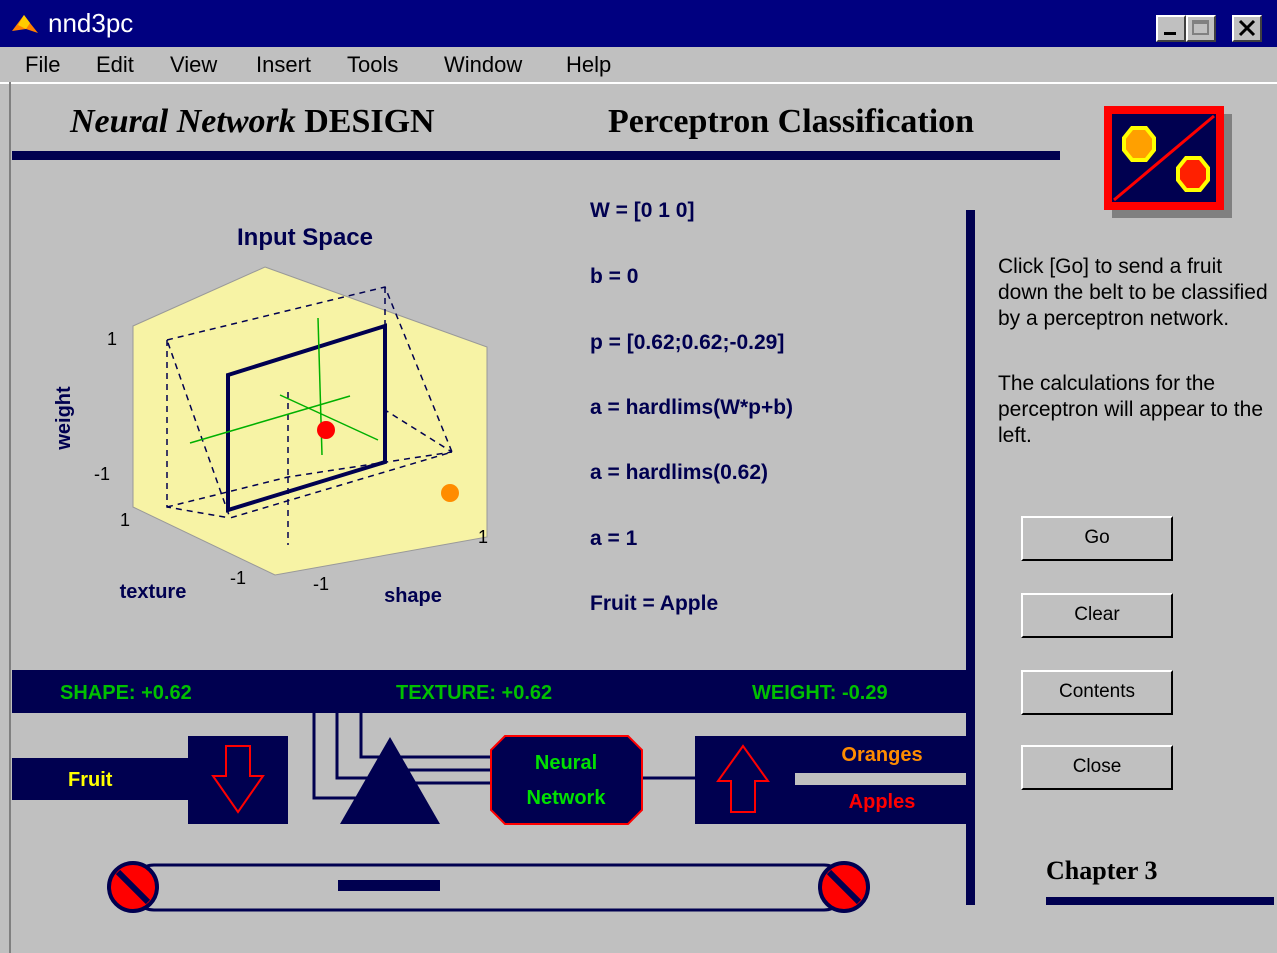  I want to click on close-icon, so click(1247, 28).